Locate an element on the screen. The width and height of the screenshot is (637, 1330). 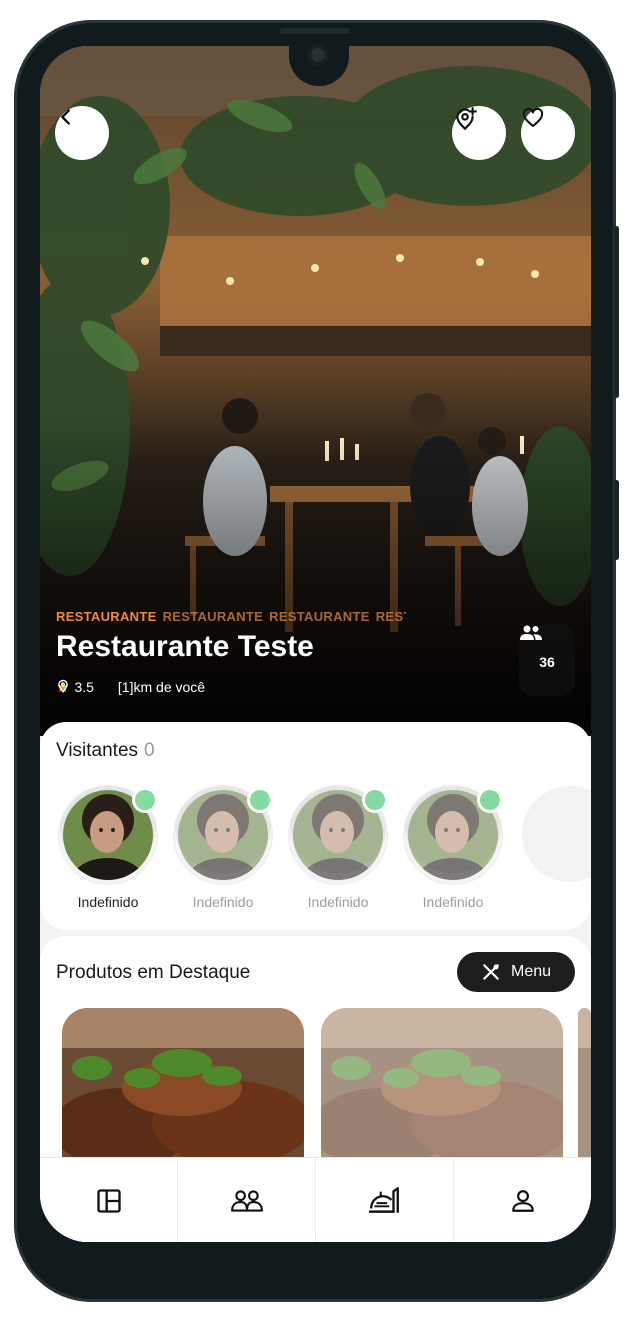
heart-icon is located at coordinates (533, 117).